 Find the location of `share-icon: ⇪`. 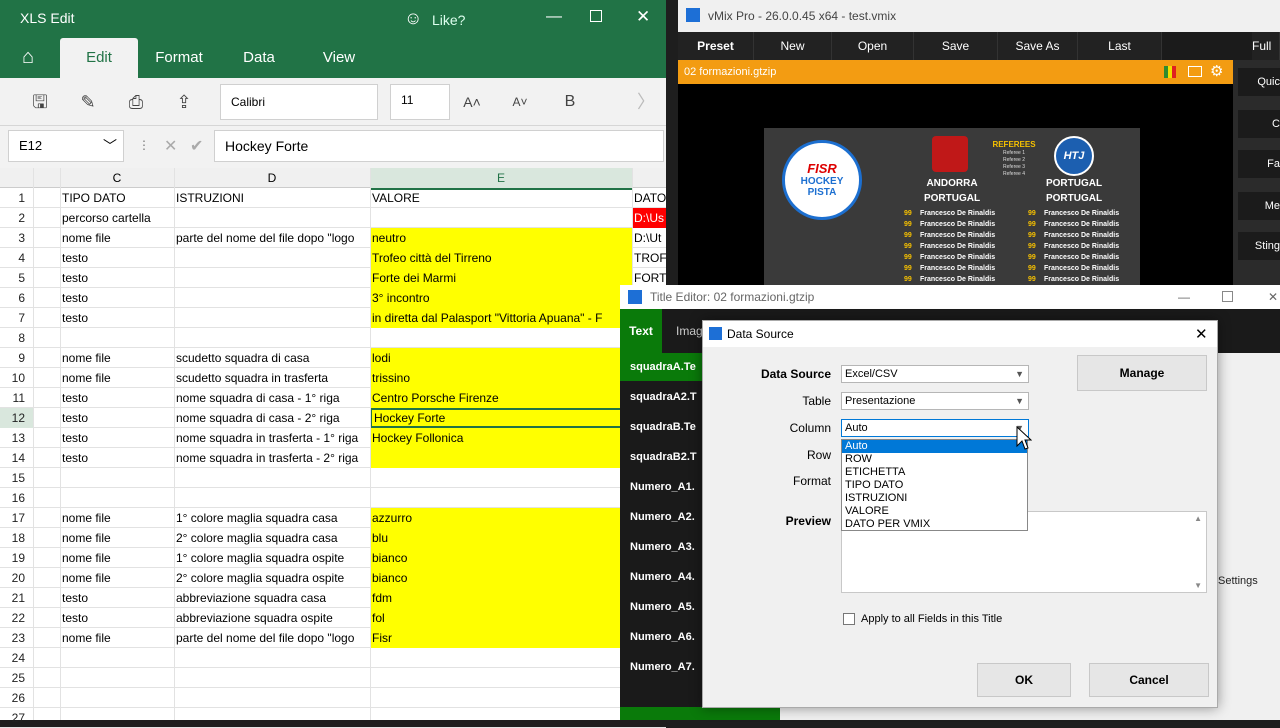

share-icon: ⇪ is located at coordinates (184, 102).